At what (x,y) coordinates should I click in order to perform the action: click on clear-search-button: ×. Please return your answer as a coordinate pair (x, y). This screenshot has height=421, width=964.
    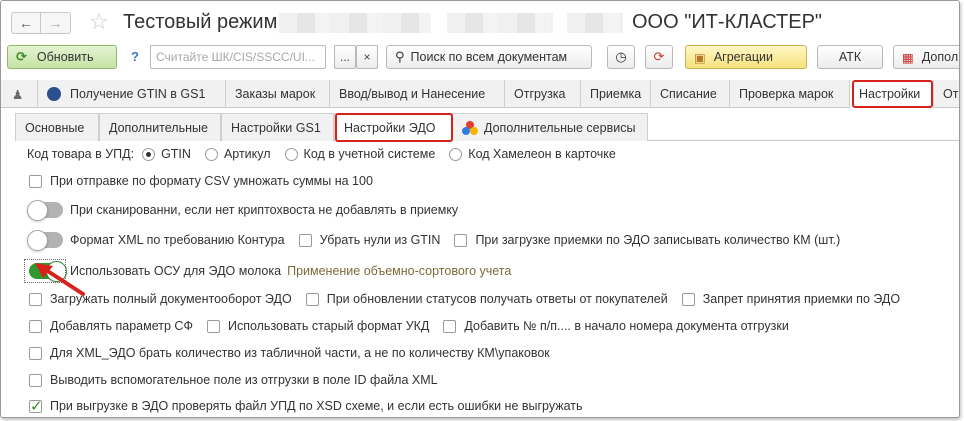
    Looking at the image, I should click on (367, 57).